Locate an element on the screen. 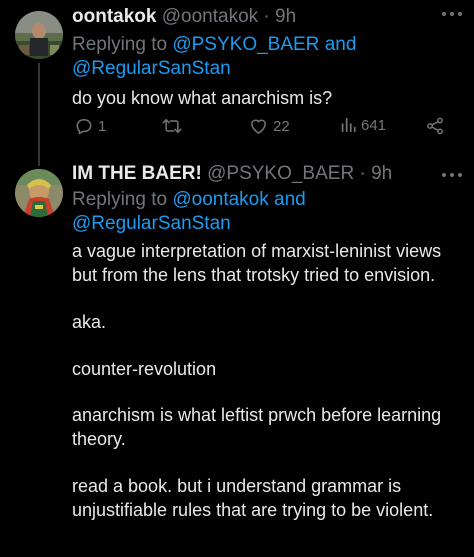 The height and width of the screenshot is (557, 474). retweet-button is located at coordinates (172, 126).